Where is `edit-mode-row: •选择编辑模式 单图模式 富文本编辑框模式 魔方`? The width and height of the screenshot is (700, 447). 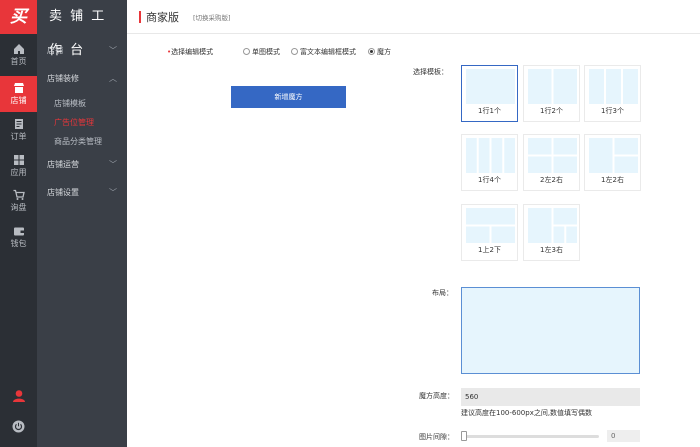
edit-mode-row: •选择编辑模式 单图模式 富文本编辑框模式 魔方 is located at coordinates (279, 53).